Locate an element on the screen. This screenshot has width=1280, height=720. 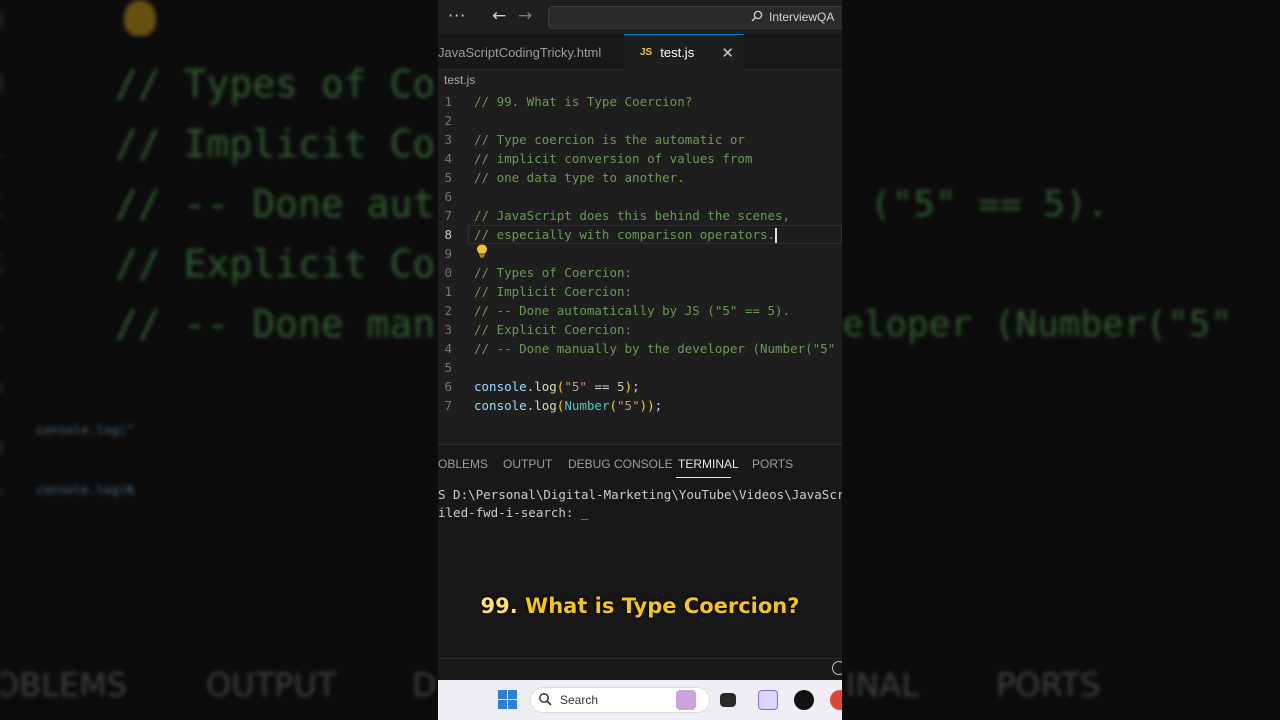
bg-tab: PORTS is located at coordinates (1048, 685).